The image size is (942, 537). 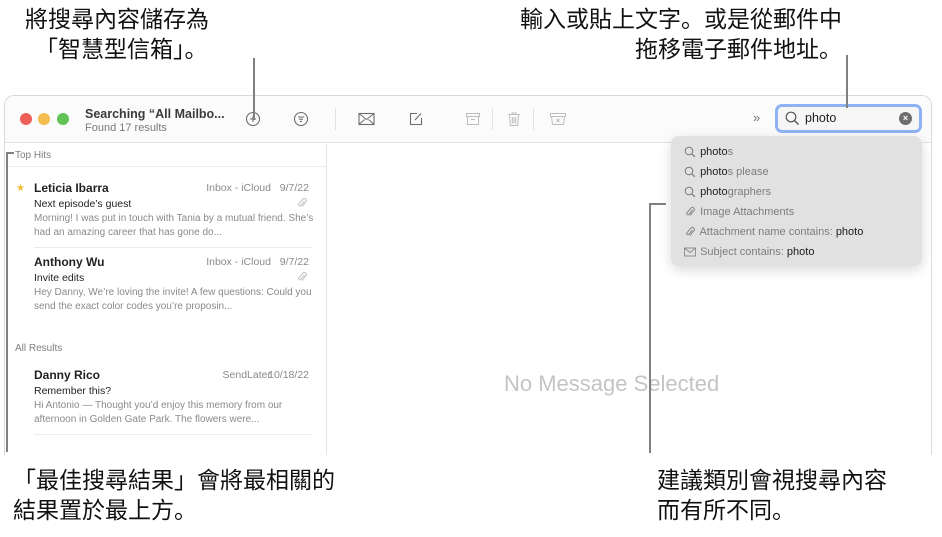 I want to click on suggestion-completion: s, so click(x=730, y=152).